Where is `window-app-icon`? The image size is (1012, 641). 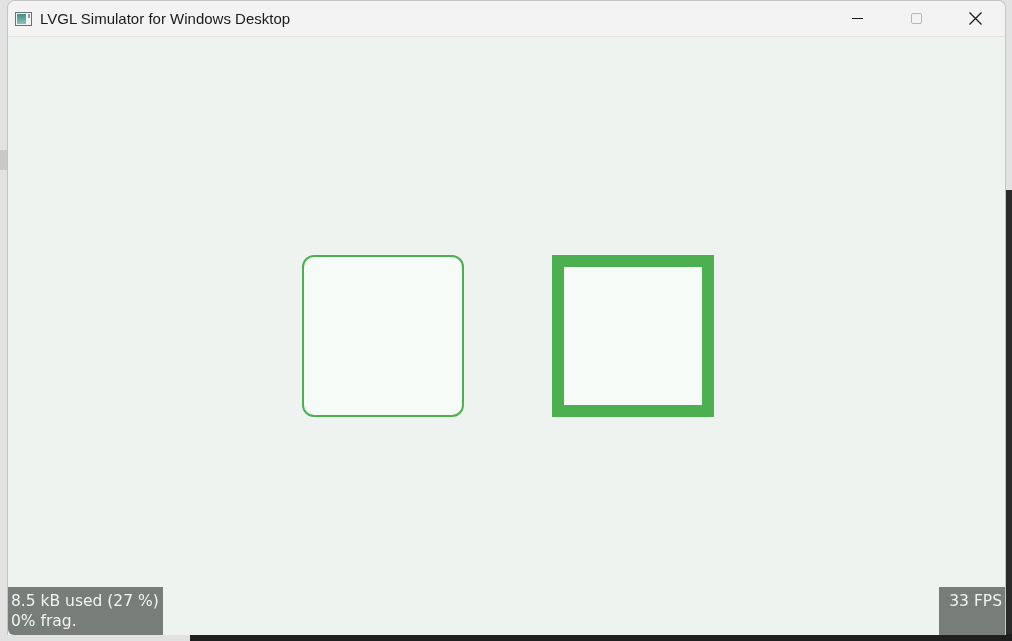 window-app-icon is located at coordinates (23, 18).